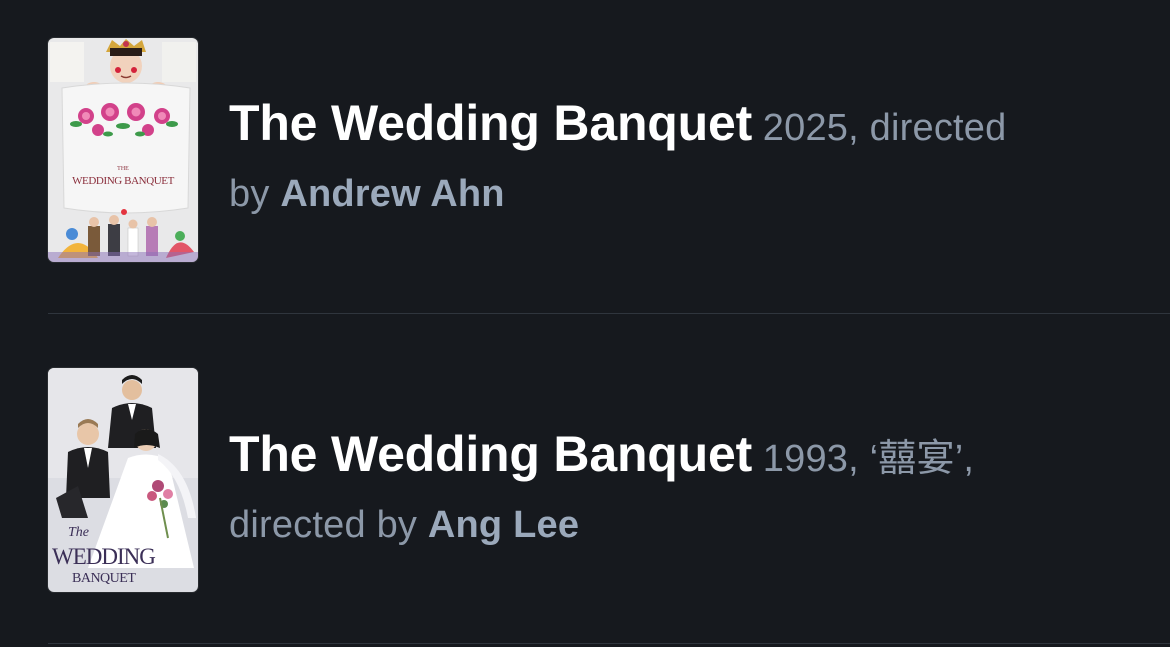 This screenshot has width=1170, height=647. Describe the element at coordinates (679, 525) in the screenshot. I see `film-credit-line: directed by Ang Lee` at that location.